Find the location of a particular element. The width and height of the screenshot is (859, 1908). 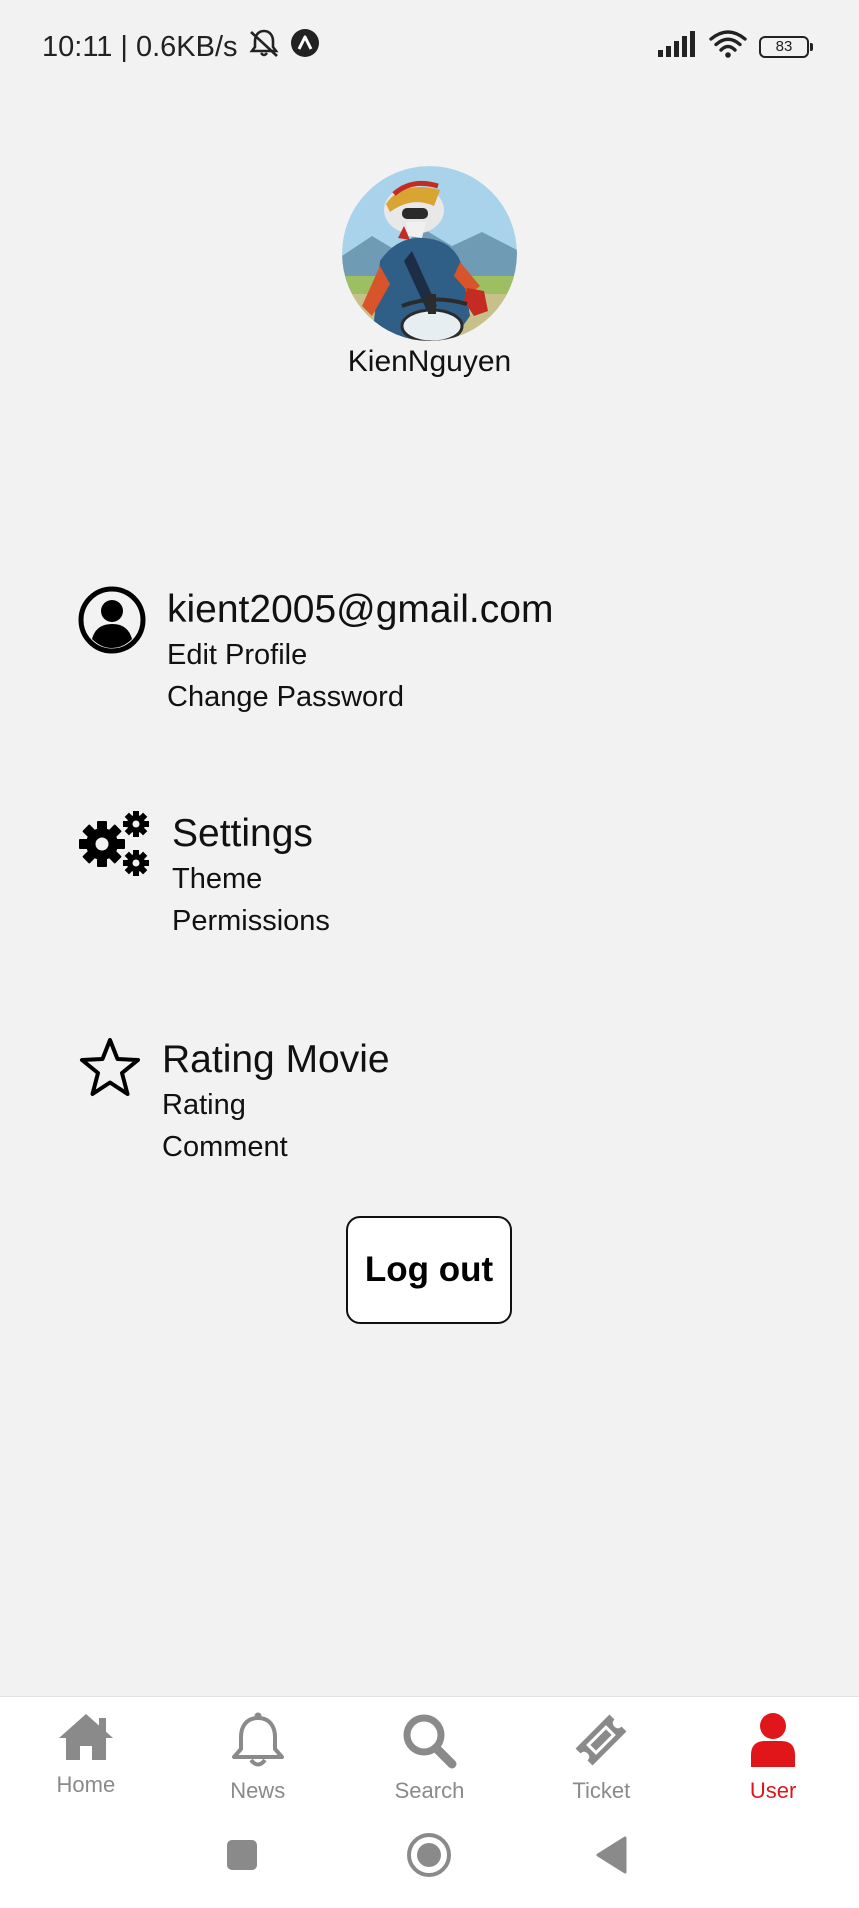

avatar is located at coordinates (429, 253).